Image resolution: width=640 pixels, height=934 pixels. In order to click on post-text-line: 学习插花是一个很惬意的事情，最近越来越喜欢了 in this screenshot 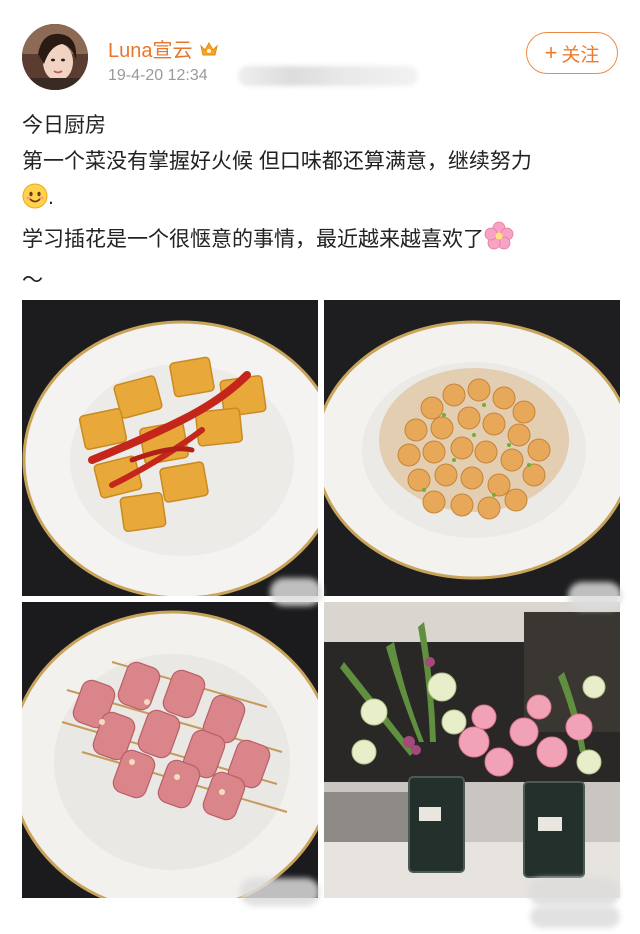, I will do `click(322, 242)`.